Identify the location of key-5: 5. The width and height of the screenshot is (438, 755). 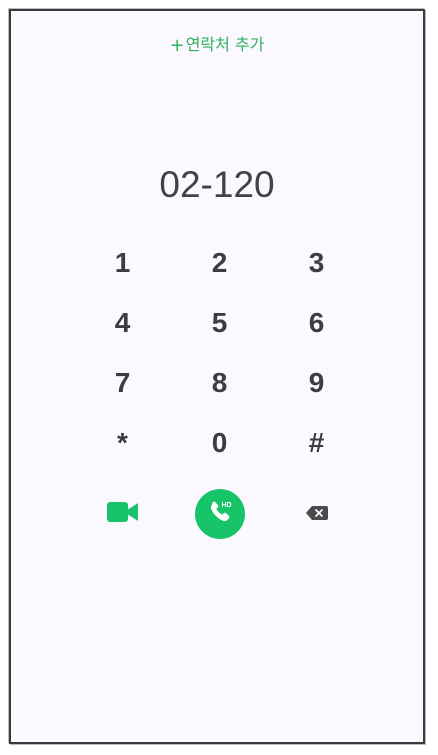
(219, 323).